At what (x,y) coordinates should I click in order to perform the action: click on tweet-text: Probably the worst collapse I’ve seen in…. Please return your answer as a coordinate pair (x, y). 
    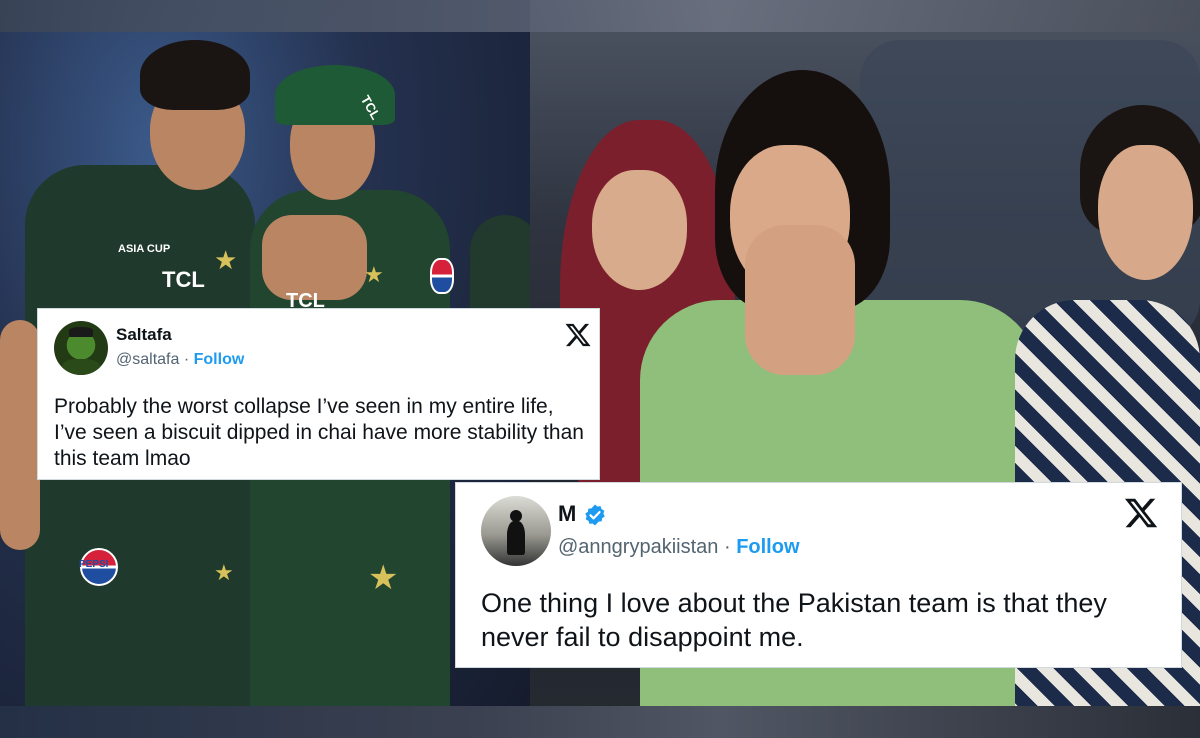
    Looking at the image, I should click on (319, 432).